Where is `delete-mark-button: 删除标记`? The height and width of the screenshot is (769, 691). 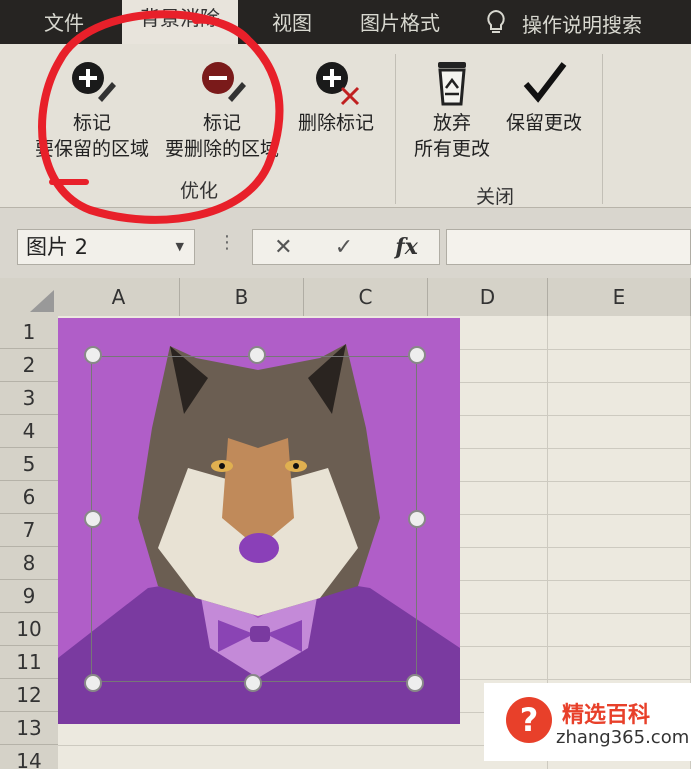
delete-mark-button: 删除标记 is located at coordinates (336, 97).